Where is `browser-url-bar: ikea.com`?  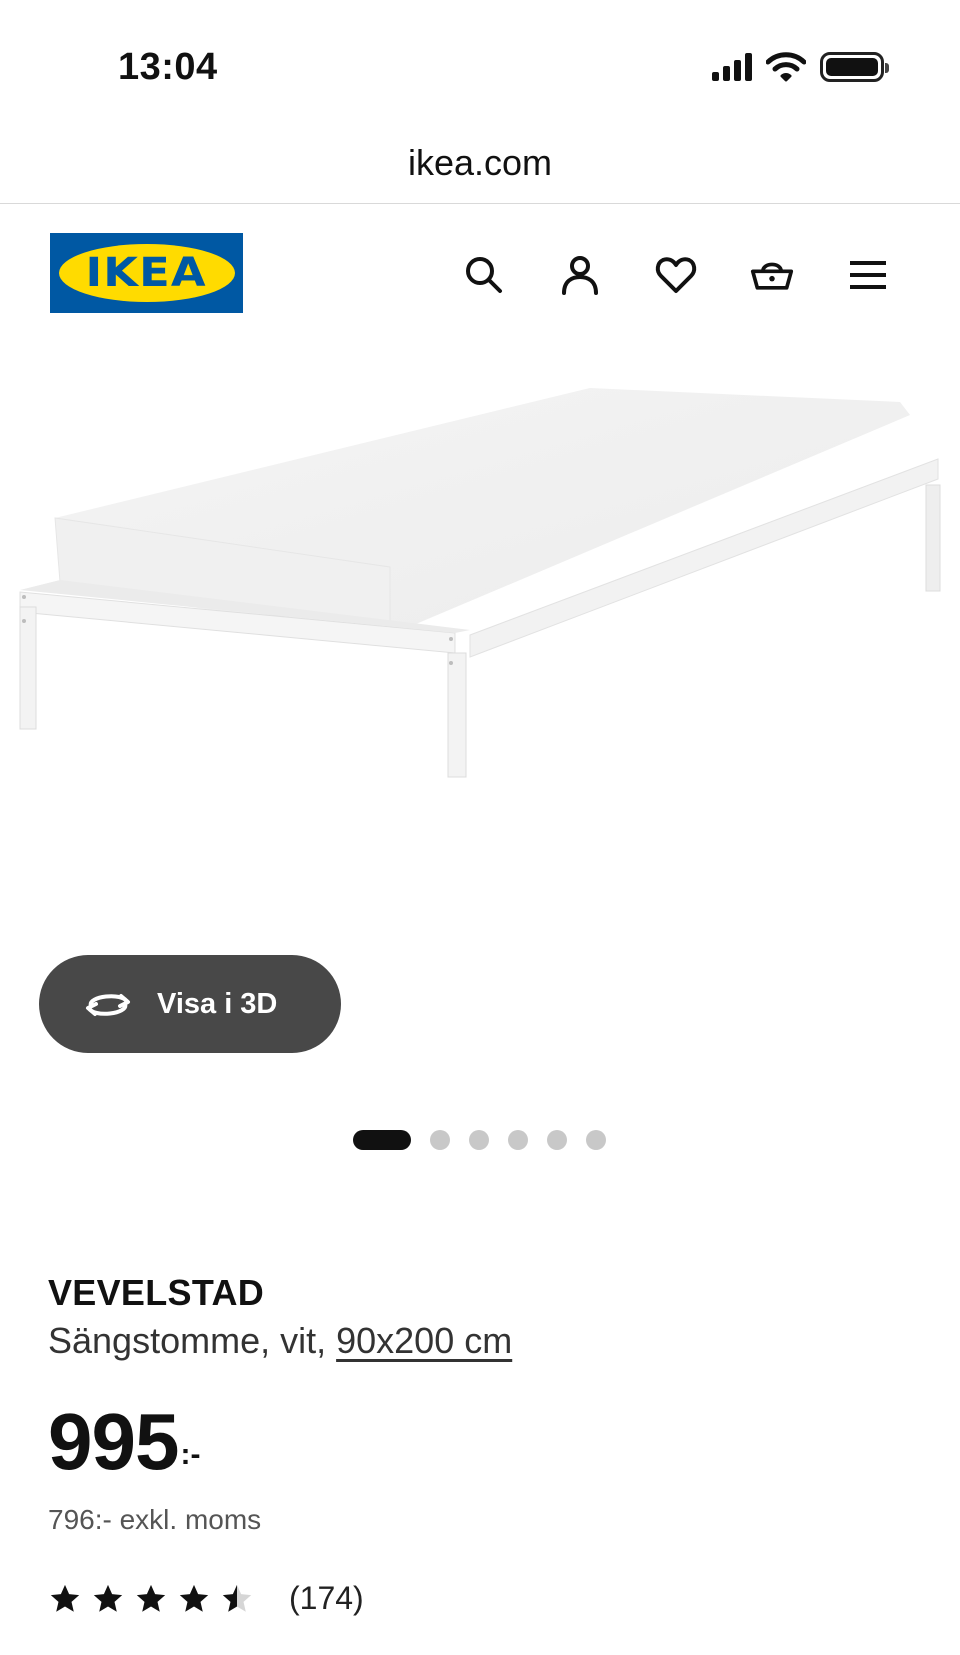
browser-url-bar: ikea.com is located at coordinates (480, 168).